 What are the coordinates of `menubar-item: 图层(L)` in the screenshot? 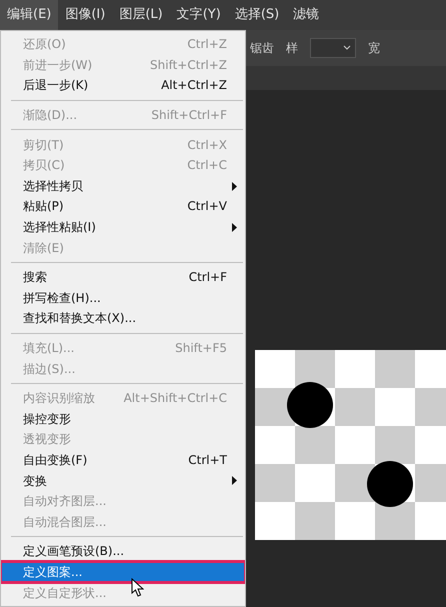 It's located at (141, 15).